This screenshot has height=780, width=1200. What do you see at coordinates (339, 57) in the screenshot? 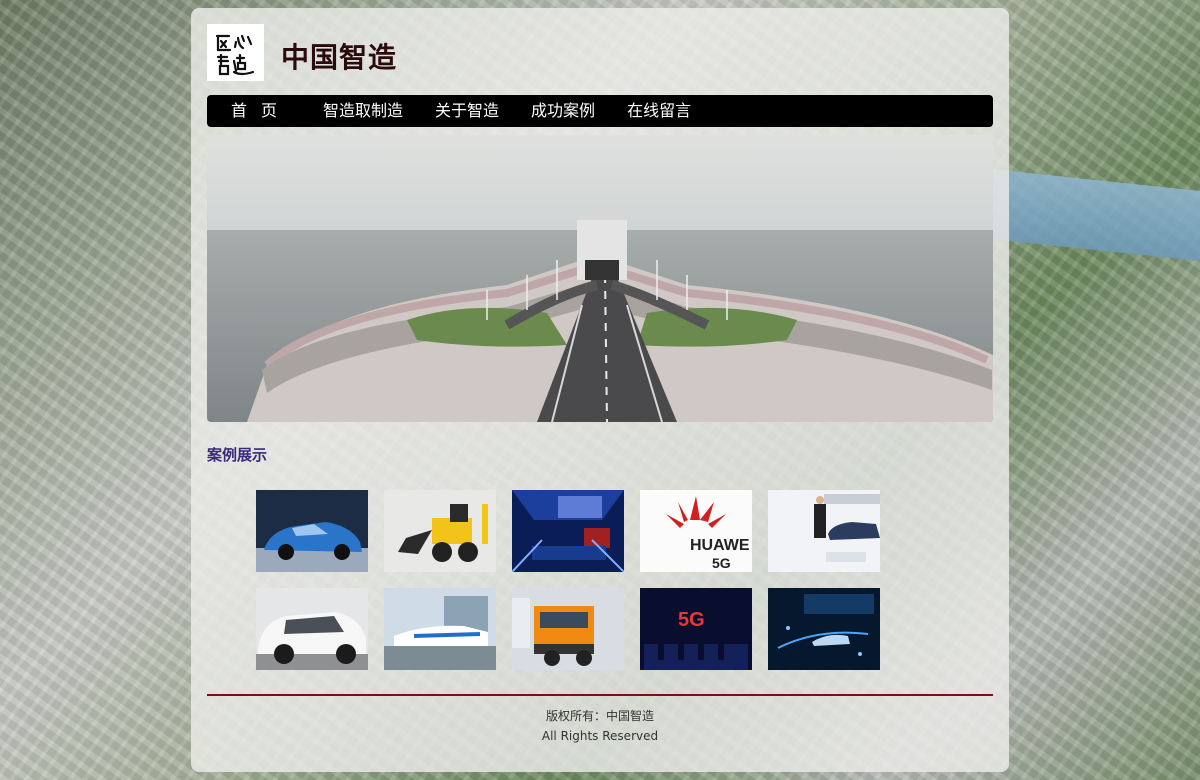
I see `site-title: 中国智造` at bounding box center [339, 57].